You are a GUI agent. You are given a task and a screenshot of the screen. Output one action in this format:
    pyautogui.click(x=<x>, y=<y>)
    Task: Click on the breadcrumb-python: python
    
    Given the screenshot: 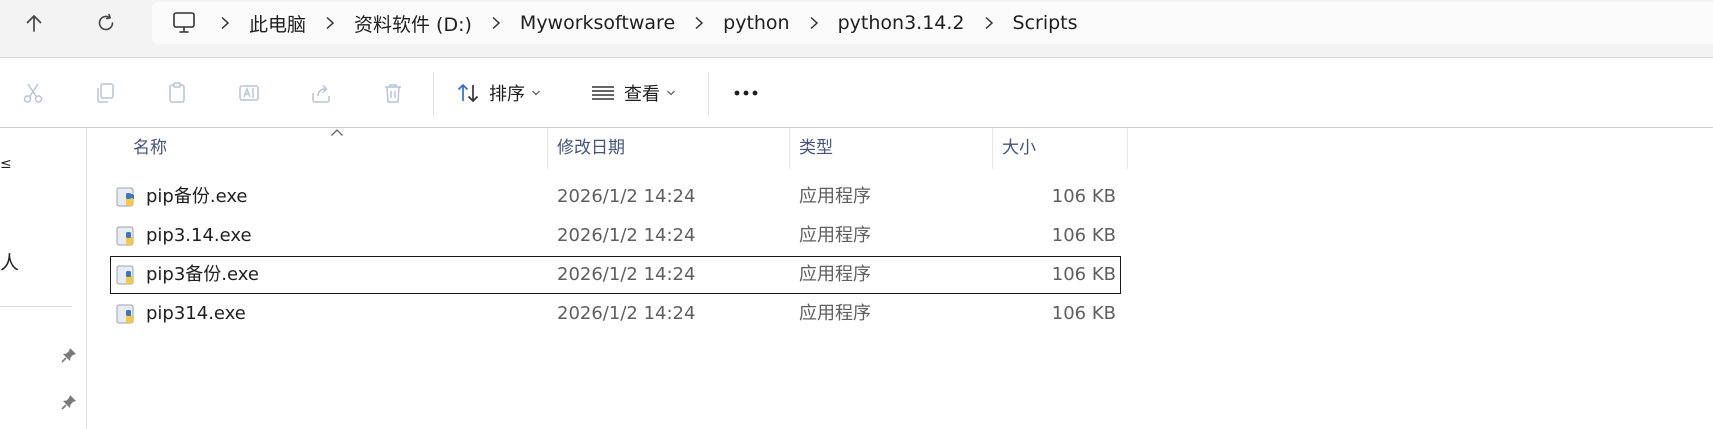 What is the action you would take?
    pyautogui.click(x=756, y=23)
    